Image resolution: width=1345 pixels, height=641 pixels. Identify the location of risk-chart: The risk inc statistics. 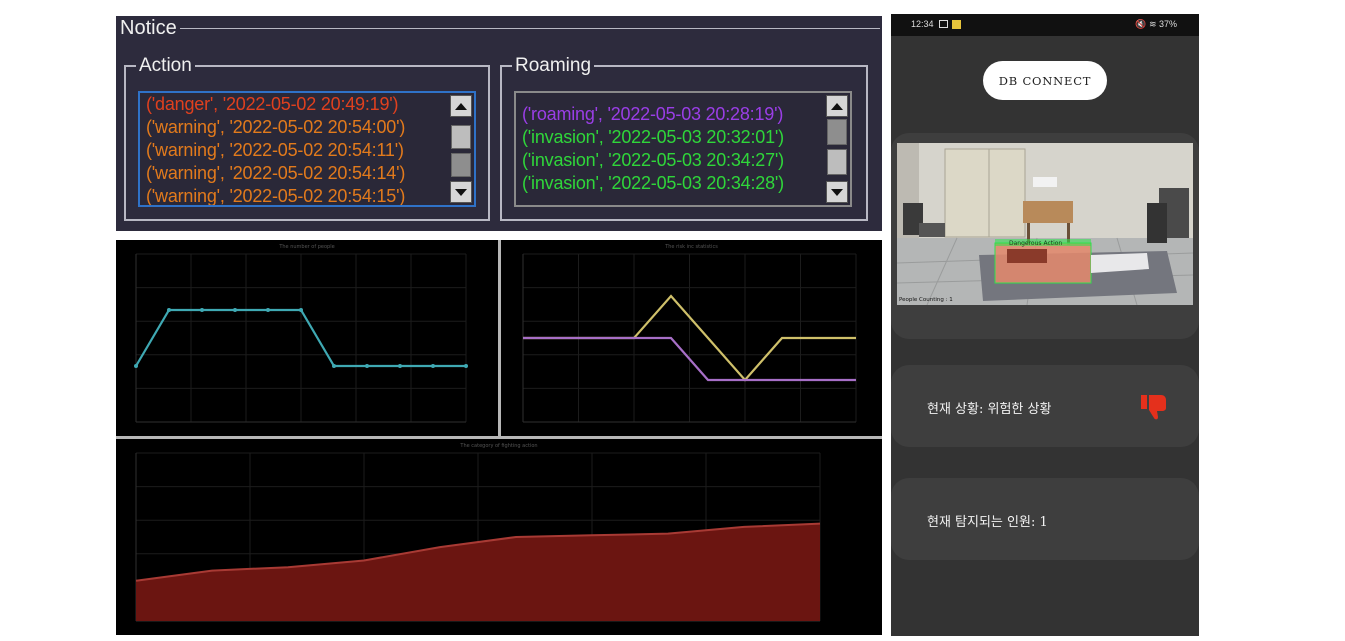
(691, 338).